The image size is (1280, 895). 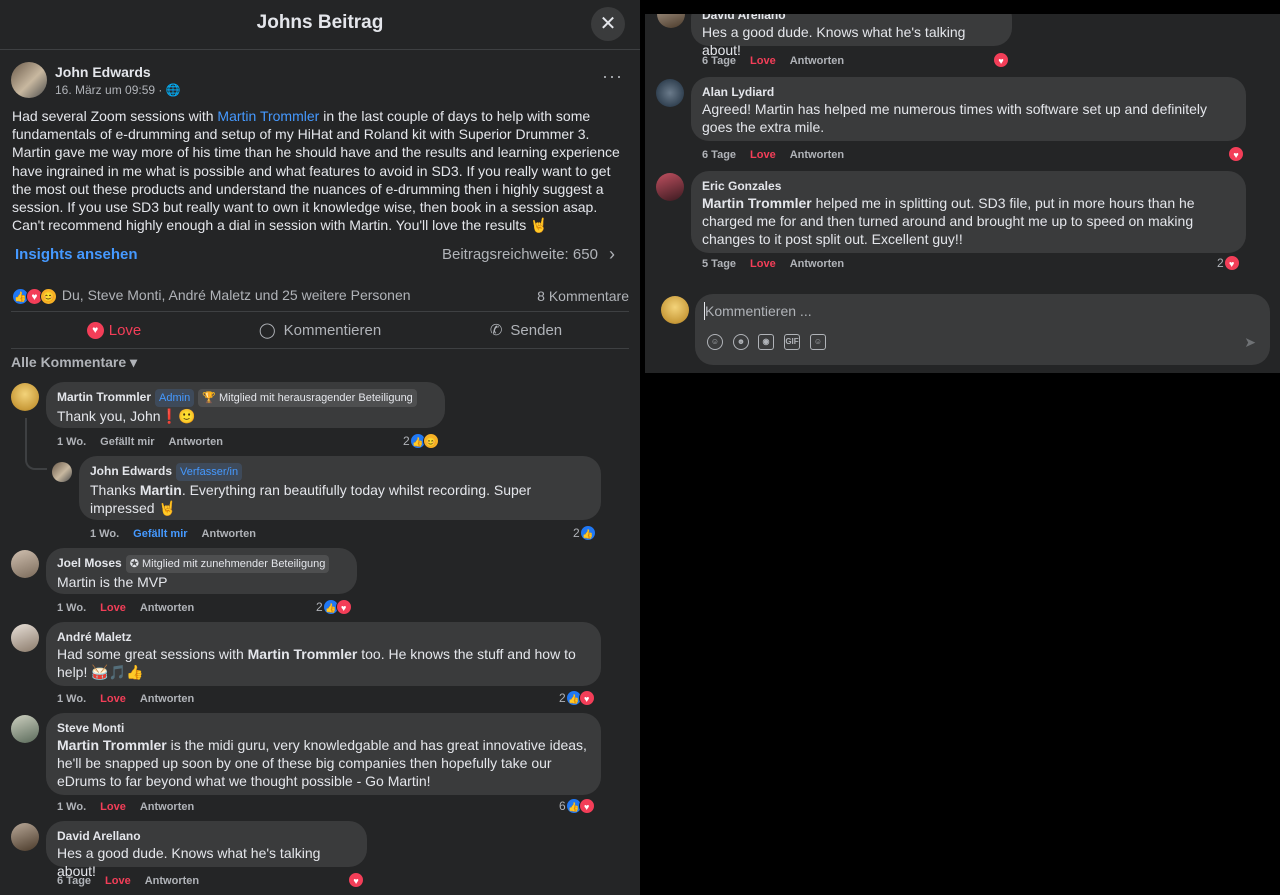 What do you see at coordinates (583, 296) in the screenshot?
I see `comments-count: 8 Kommentare` at bounding box center [583, 296].